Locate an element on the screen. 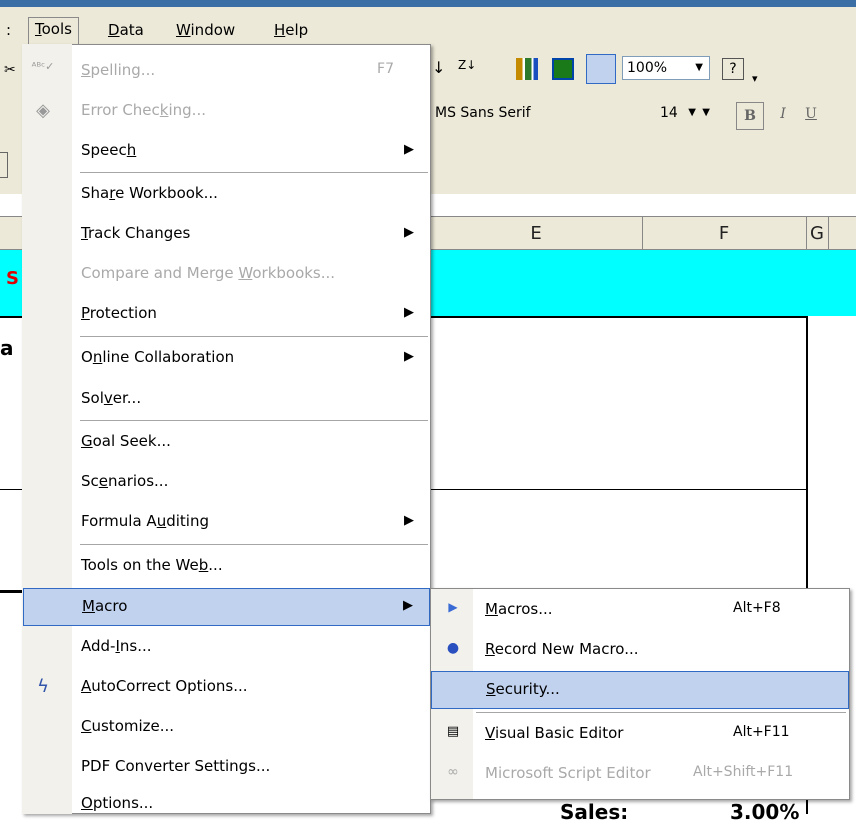 This screenshot has width=856, height=826. submenu-item-vb-editor: ▤ Visual Basic Editor Alt+F11 is located at coordinates (640, 734).